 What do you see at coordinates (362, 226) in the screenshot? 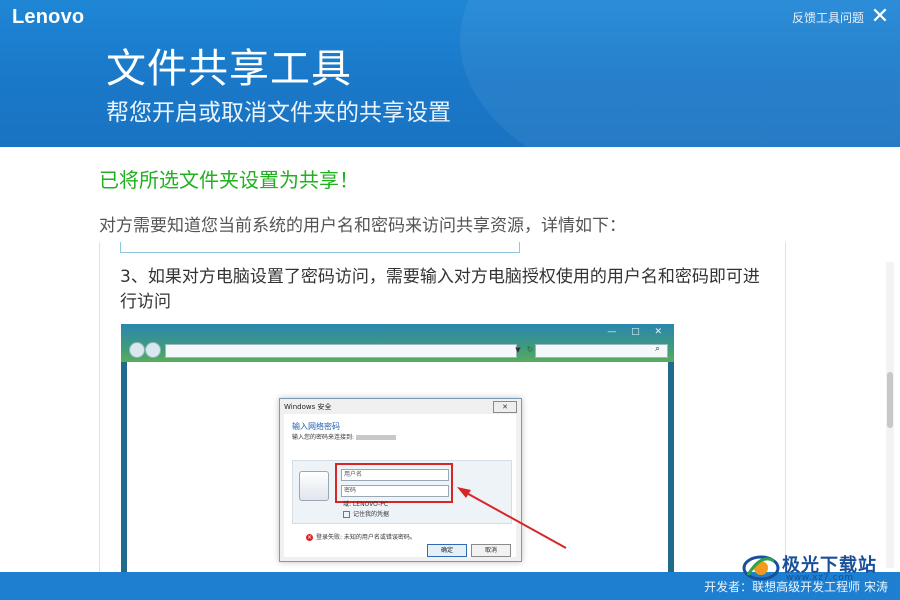
I see `description-text: 对方需要知道您当前系统的用户名和密码来访问共享资源，详情如下：` at bounding box center [362, 226].